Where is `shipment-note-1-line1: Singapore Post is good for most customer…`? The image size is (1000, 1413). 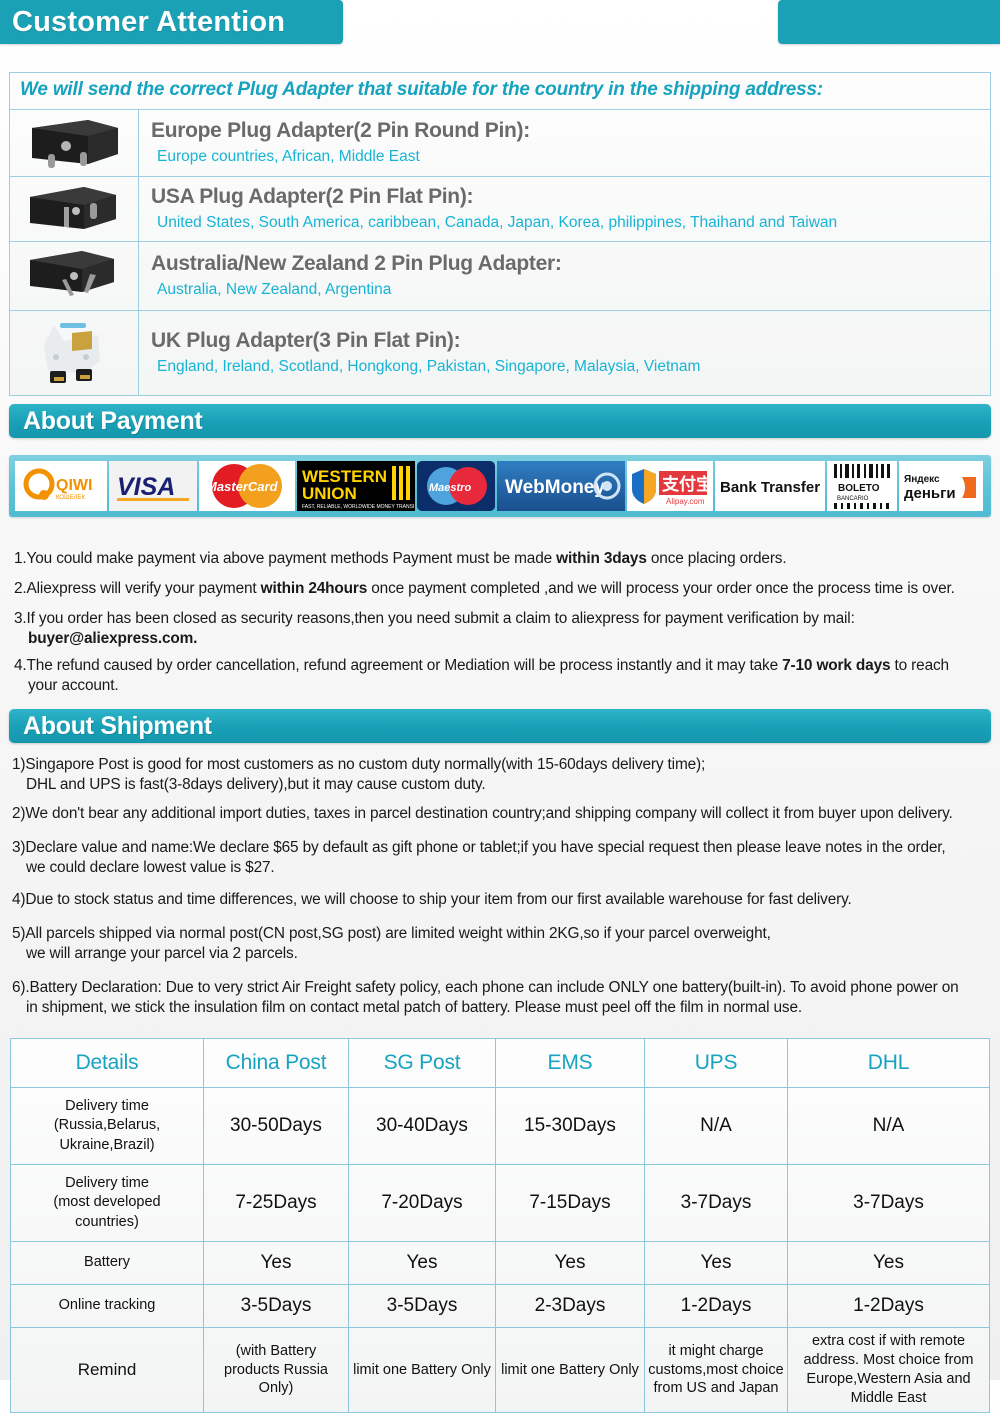
shipment-note-1-line1: Singapore Post is good for most customer… is located at coordinates (365, 764).